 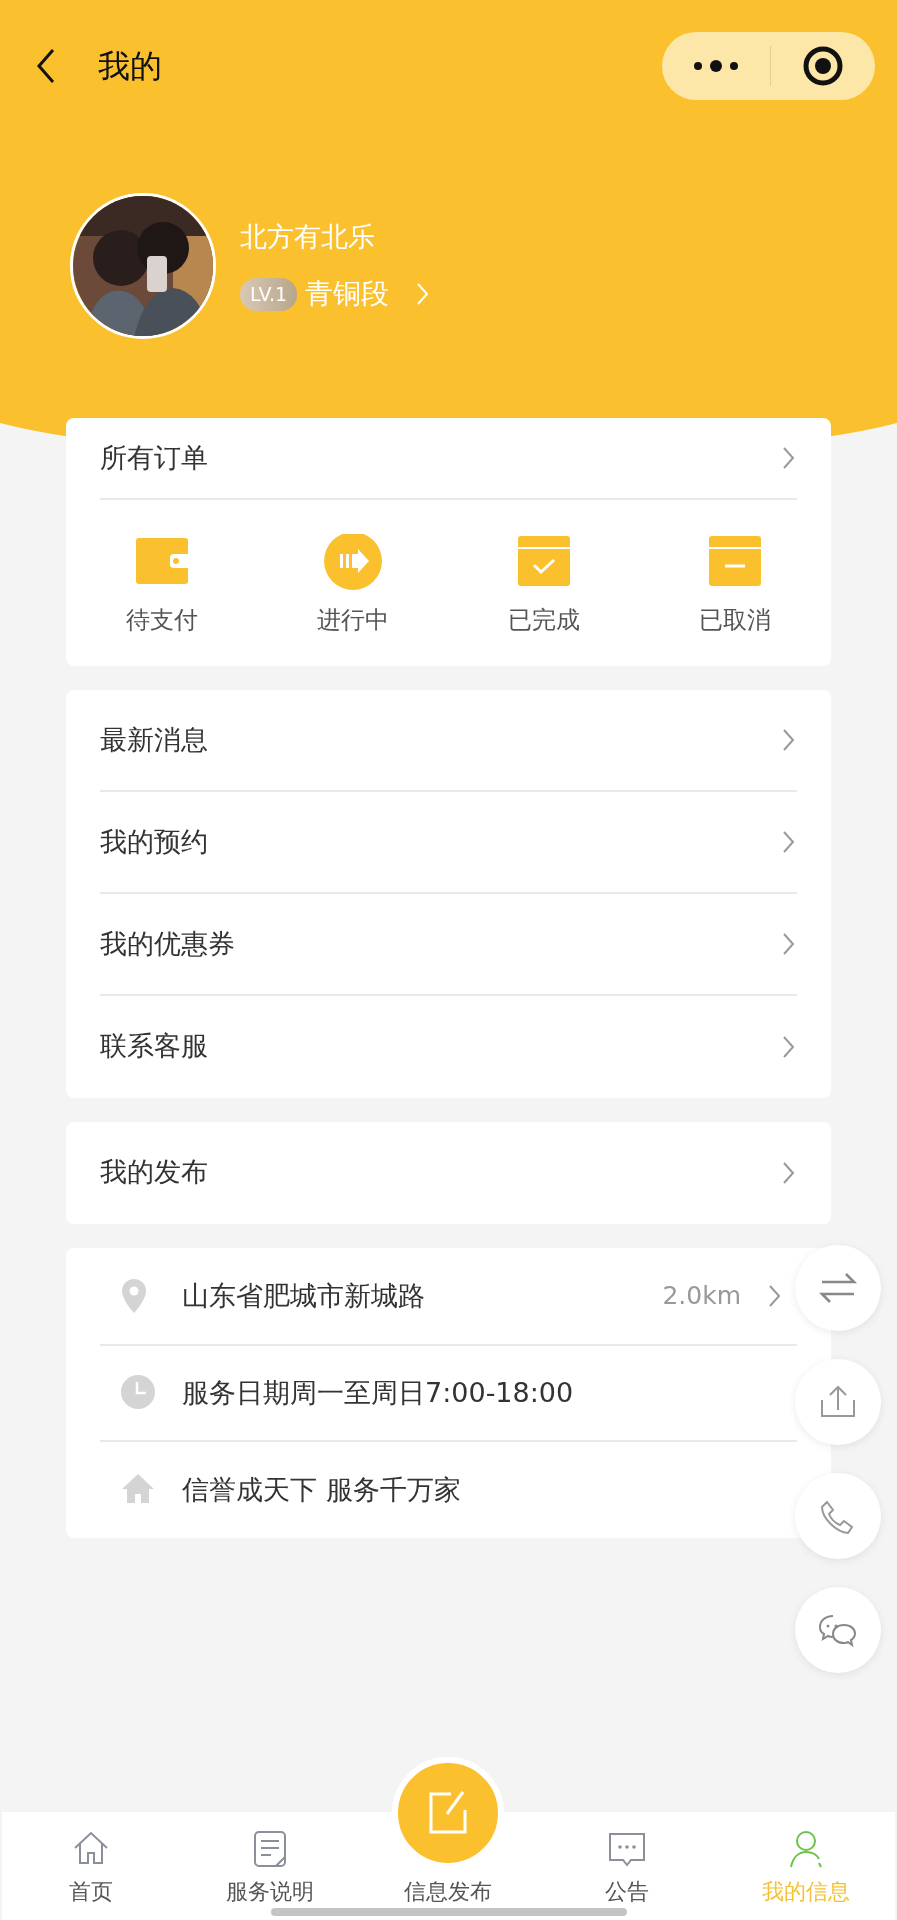 I want to click on tab-item: 信息发布, so click(x=448, y=1834).